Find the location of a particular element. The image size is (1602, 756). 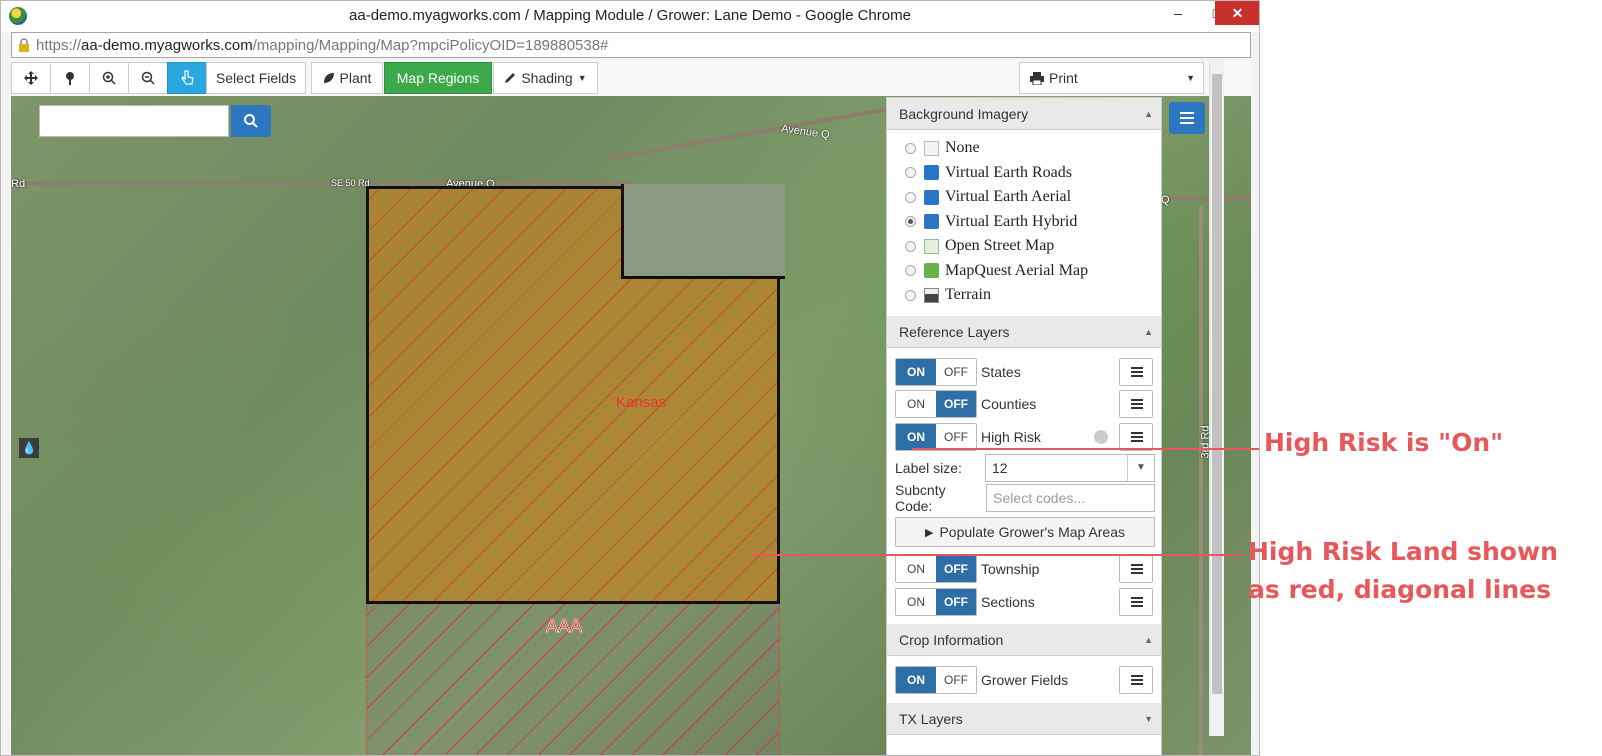

chevron-down-icon: ▼ is located at coordinates (1140, 468).